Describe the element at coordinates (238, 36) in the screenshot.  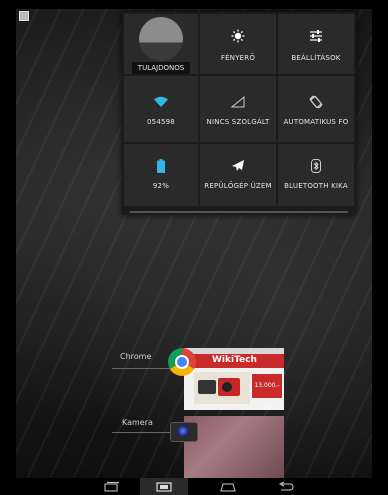
I see `brightness-icon` at that location.